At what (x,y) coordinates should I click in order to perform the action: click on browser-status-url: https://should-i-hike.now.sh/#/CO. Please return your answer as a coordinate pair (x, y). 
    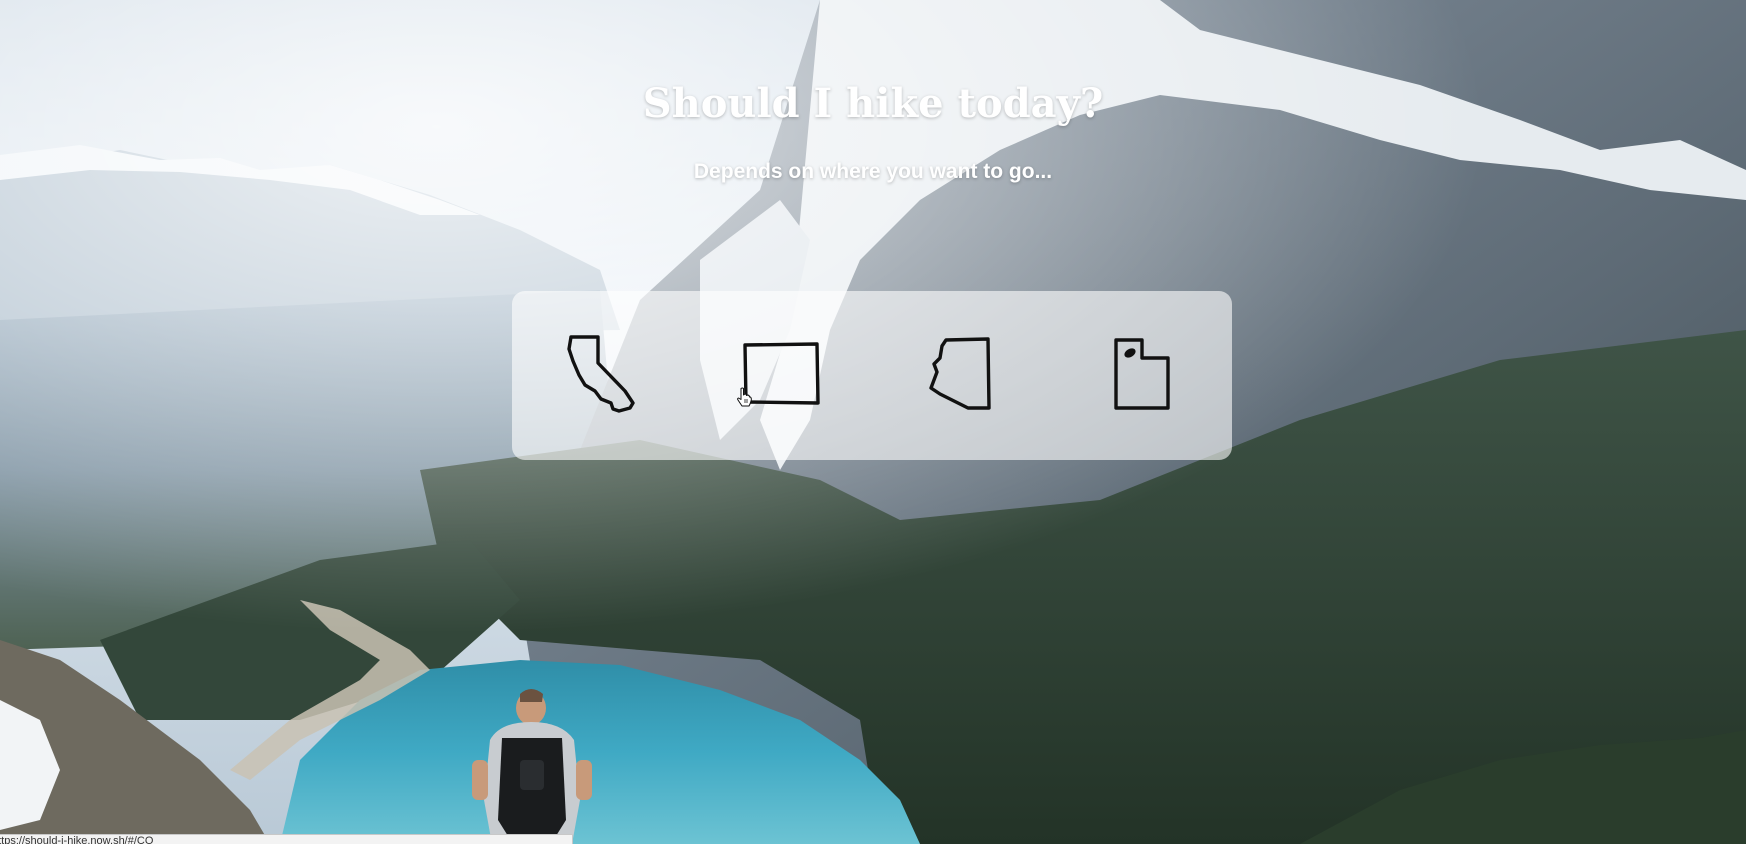
    Looking at the image, I should click on (286, 839).